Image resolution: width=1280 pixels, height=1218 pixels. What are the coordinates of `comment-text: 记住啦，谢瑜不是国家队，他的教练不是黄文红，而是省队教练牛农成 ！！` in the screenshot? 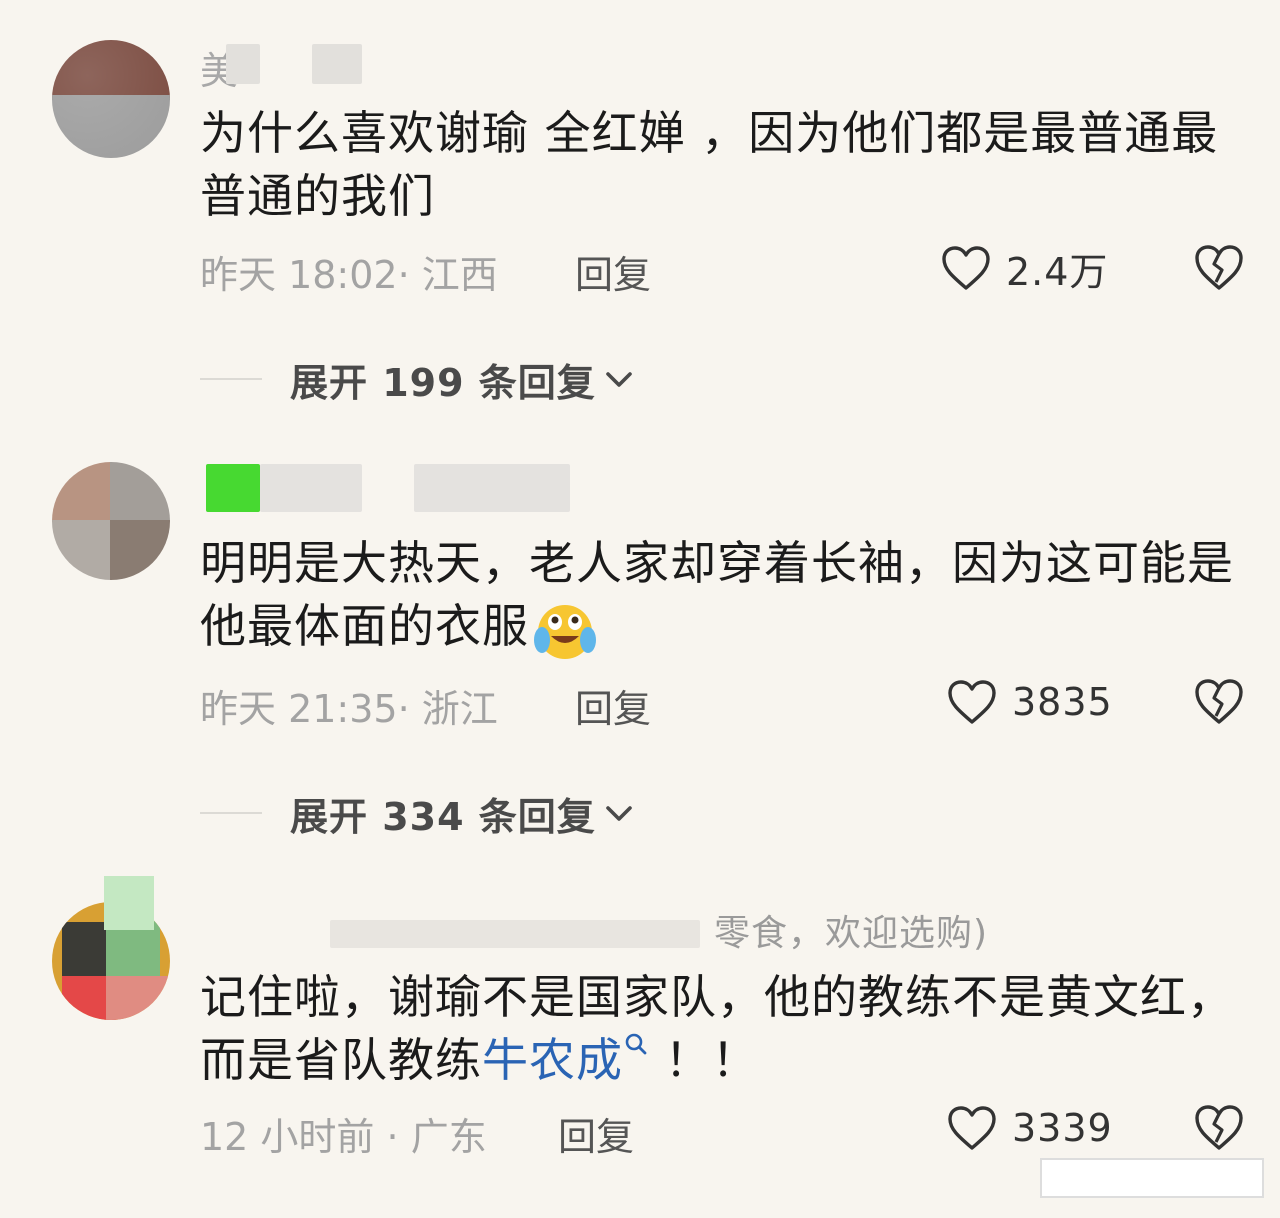 It's located at (720, 1029).